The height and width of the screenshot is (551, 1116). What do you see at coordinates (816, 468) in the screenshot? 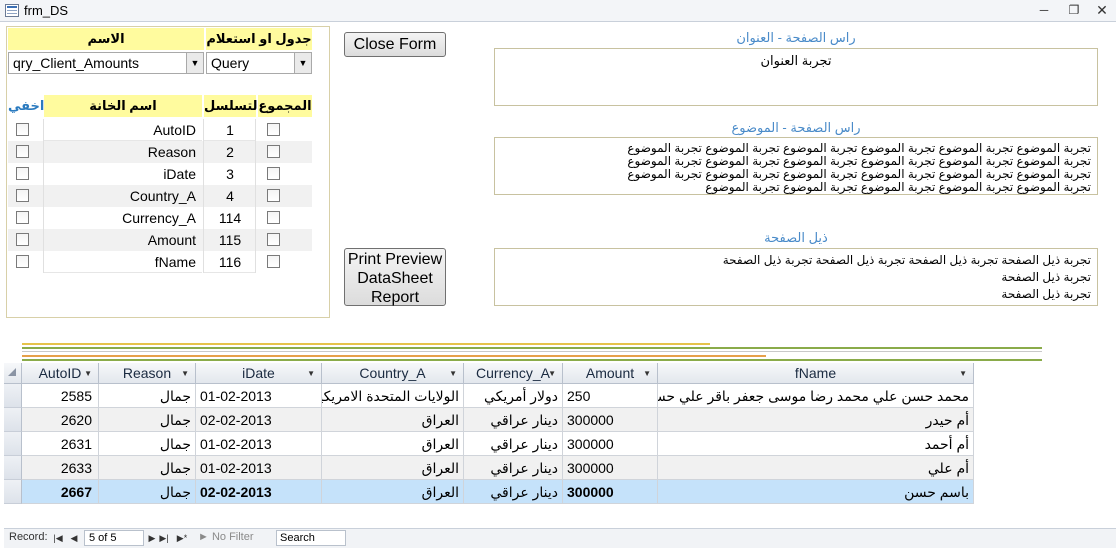
I see `cell-fname: أم علي` at bounding box center [816, 468].